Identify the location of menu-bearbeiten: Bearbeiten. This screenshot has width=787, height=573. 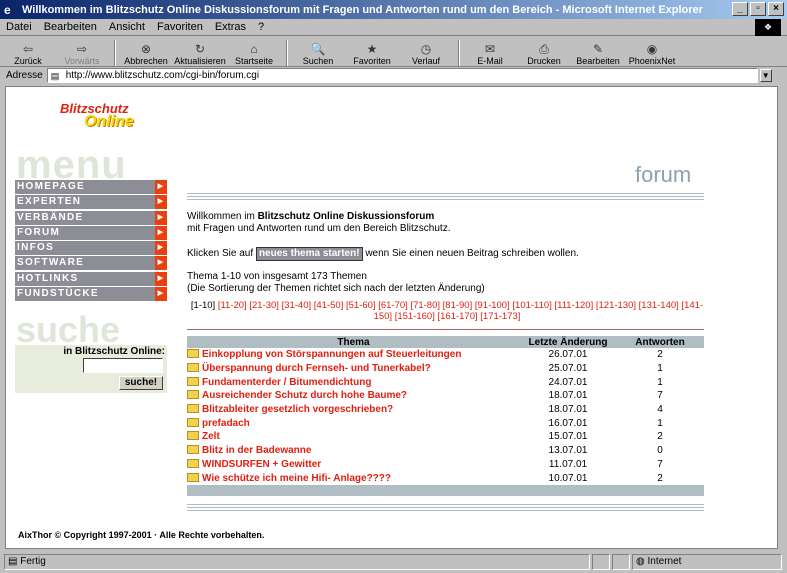
(70, 27).